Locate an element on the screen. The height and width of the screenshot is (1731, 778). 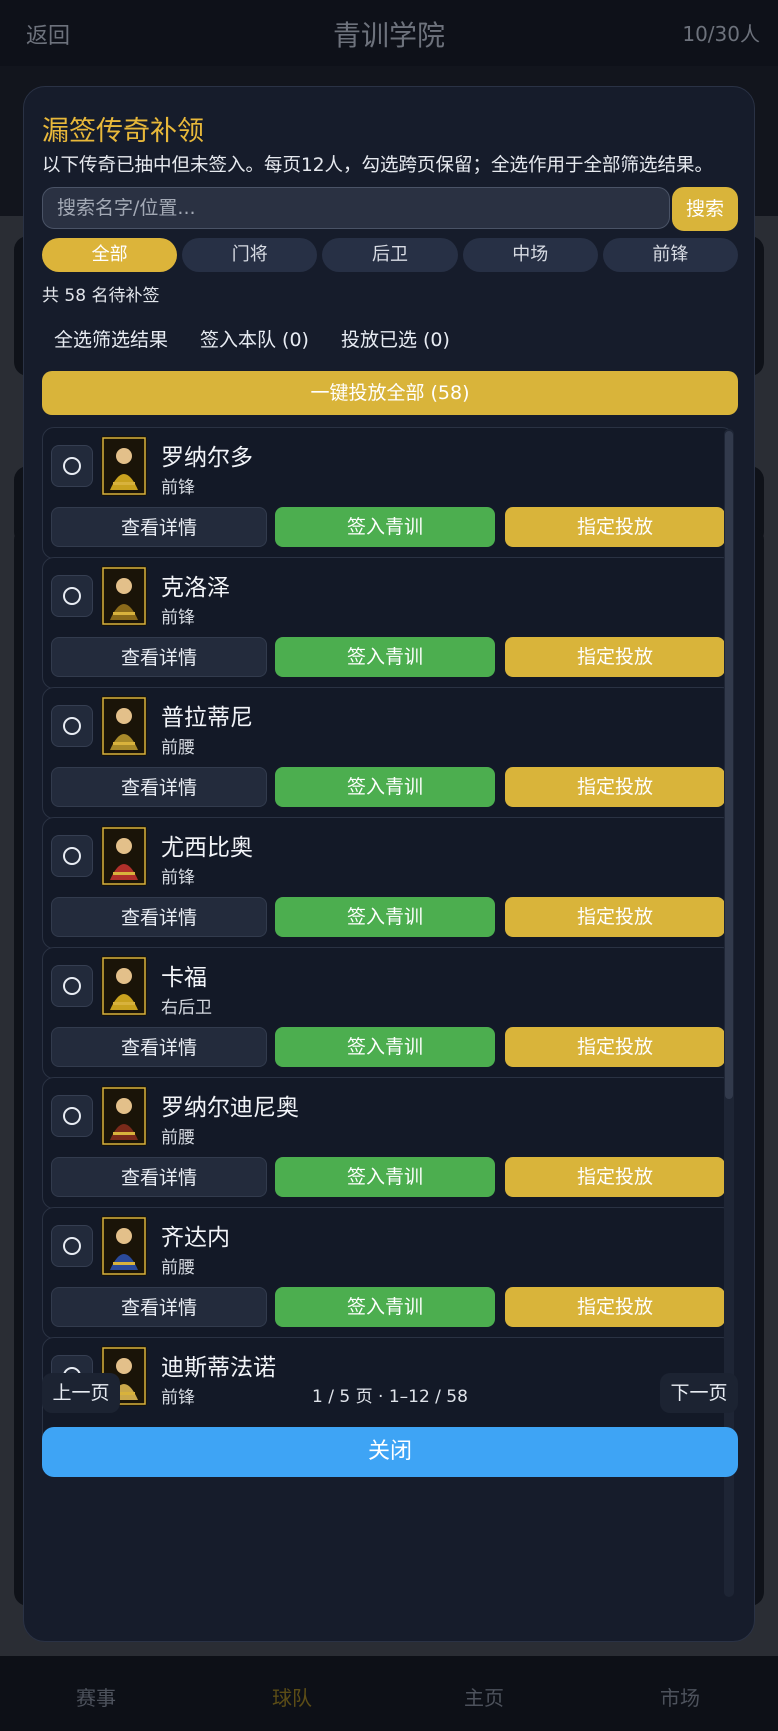
filter-goalkeeper: 门将 is located at coordinates (250, 255).